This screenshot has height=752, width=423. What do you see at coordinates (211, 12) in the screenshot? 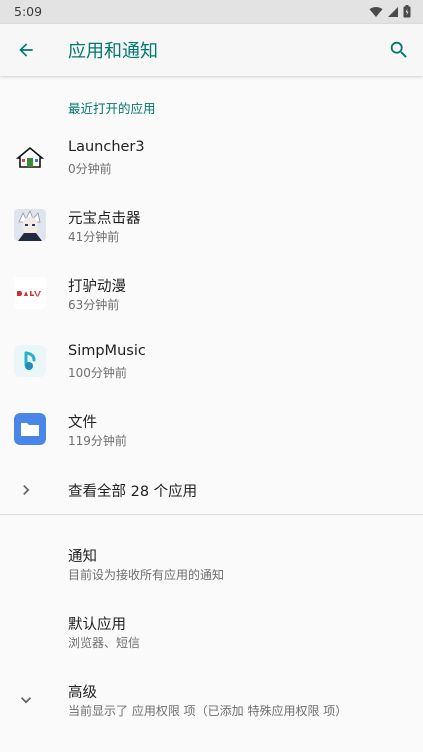
I see `status-bar: 5:09` at bounding box center [211, 12].